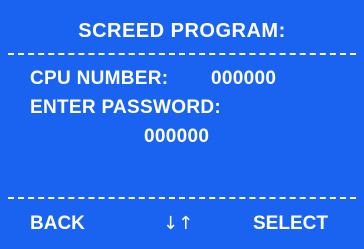 The image size is (364, 249). I want to click on top-divider, so click(182, 54).